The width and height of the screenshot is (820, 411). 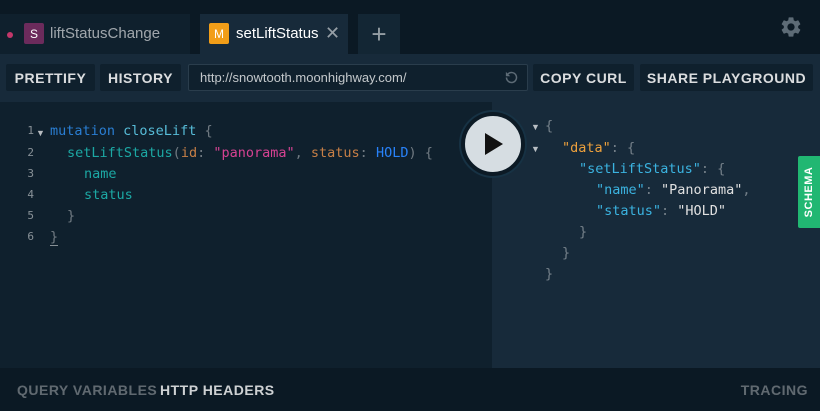 I want to click on play-icon, so click(x=494, y=144).